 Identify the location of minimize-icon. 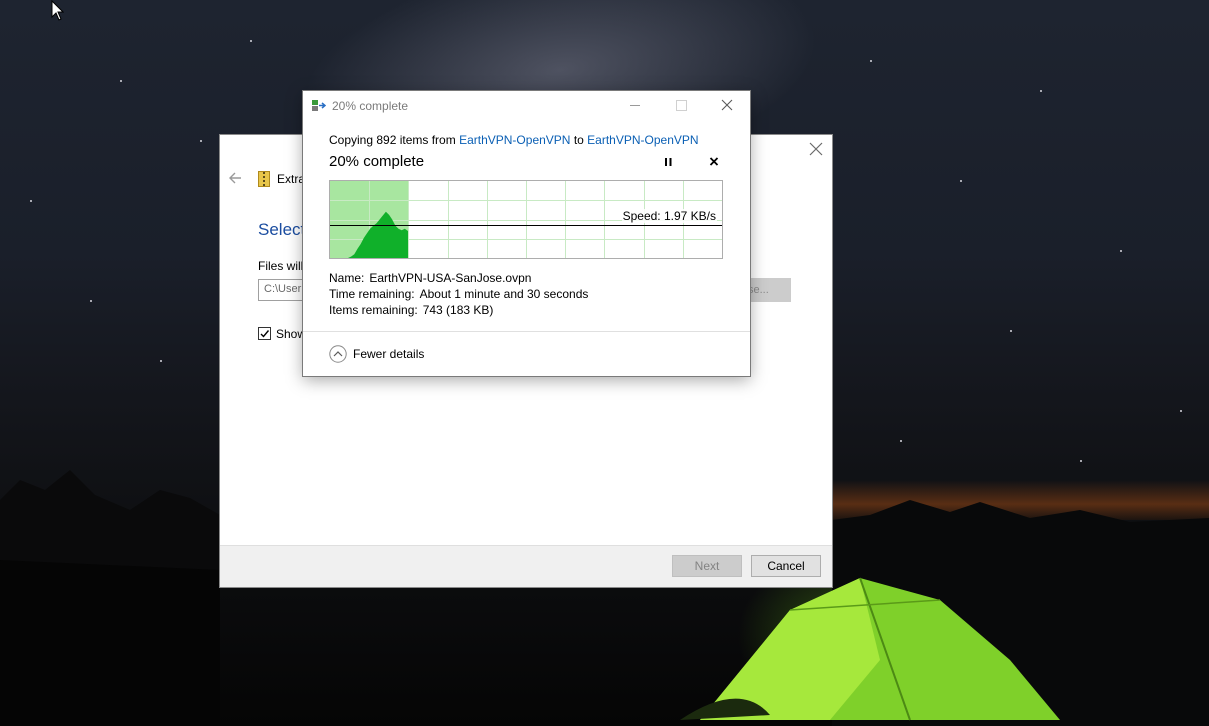
(635, 105).